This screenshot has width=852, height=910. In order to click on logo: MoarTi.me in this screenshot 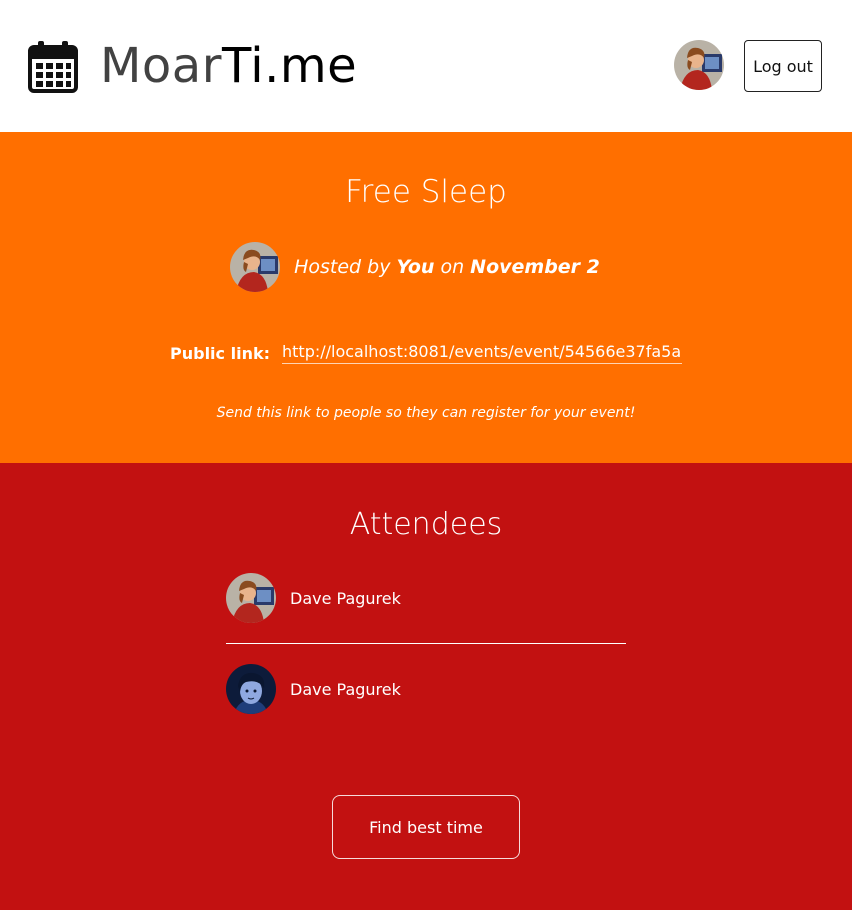, I will do `click(192, 66)`.